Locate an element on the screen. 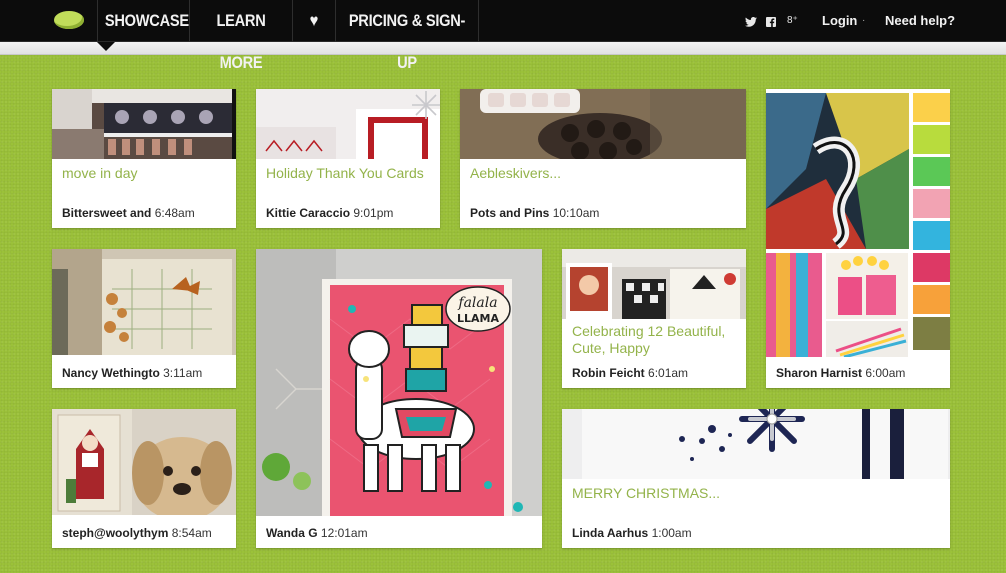 Image resolution: width=1006 pixels, height=573 pixels. facebook-icon is located at coordinates (771, 21).